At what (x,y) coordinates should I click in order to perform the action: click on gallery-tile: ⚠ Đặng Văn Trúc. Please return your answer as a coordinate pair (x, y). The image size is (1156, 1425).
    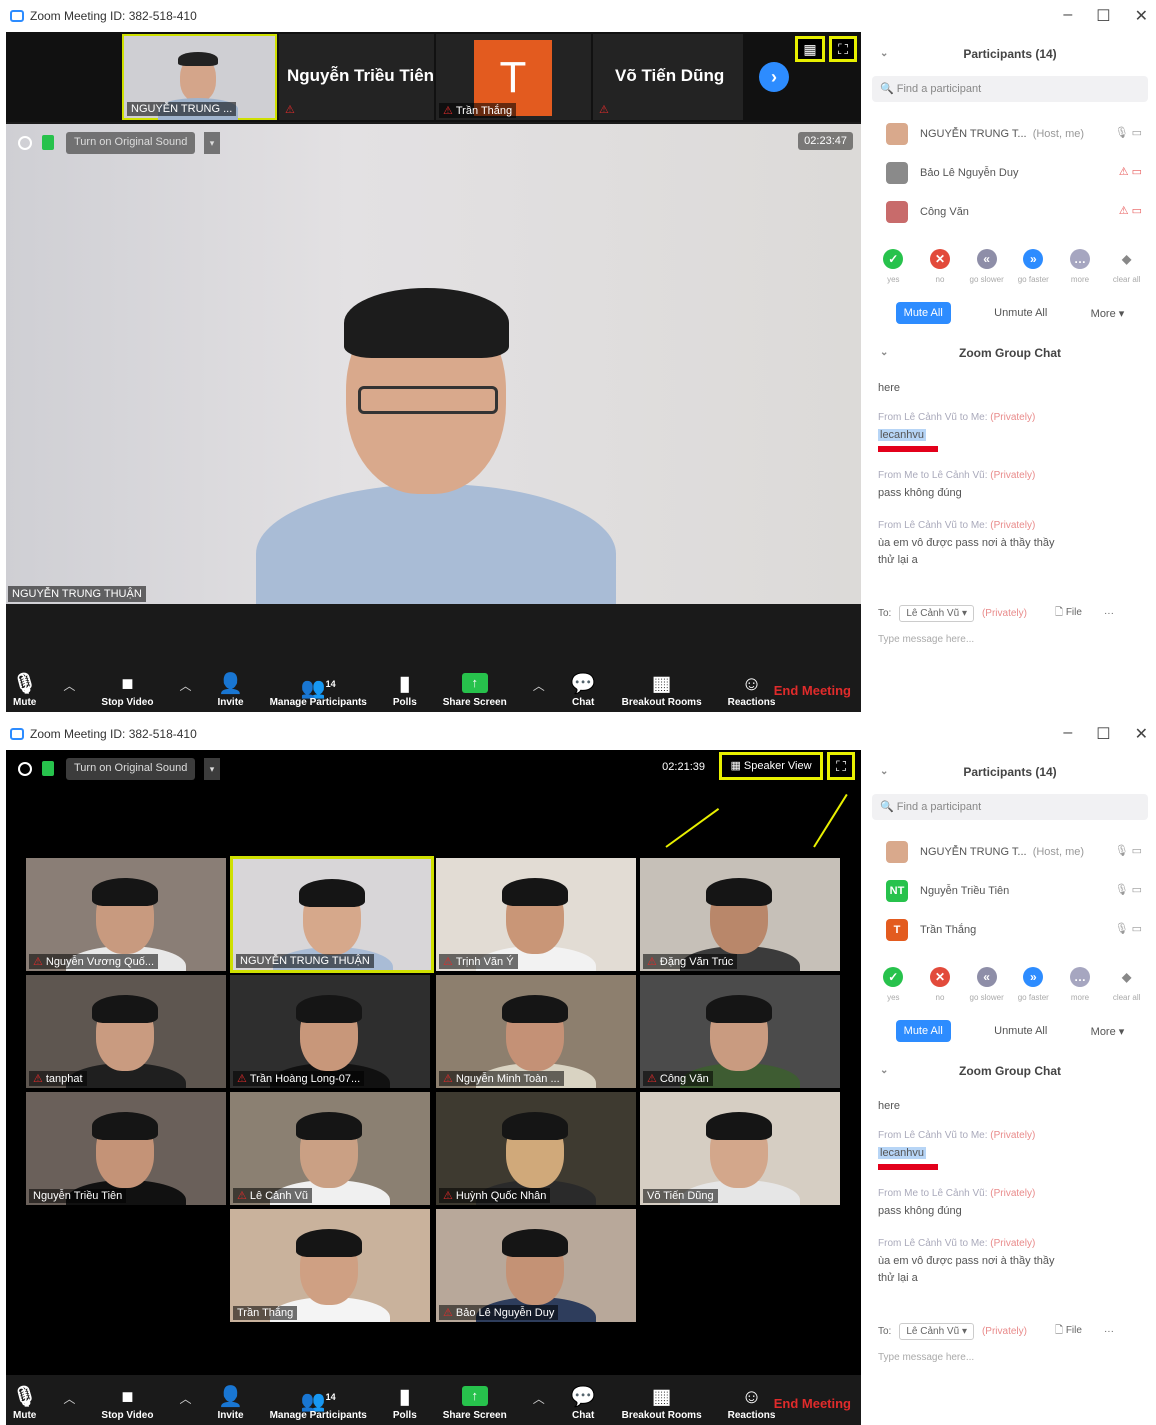
    Looking at the image, I should click on (740, 914).